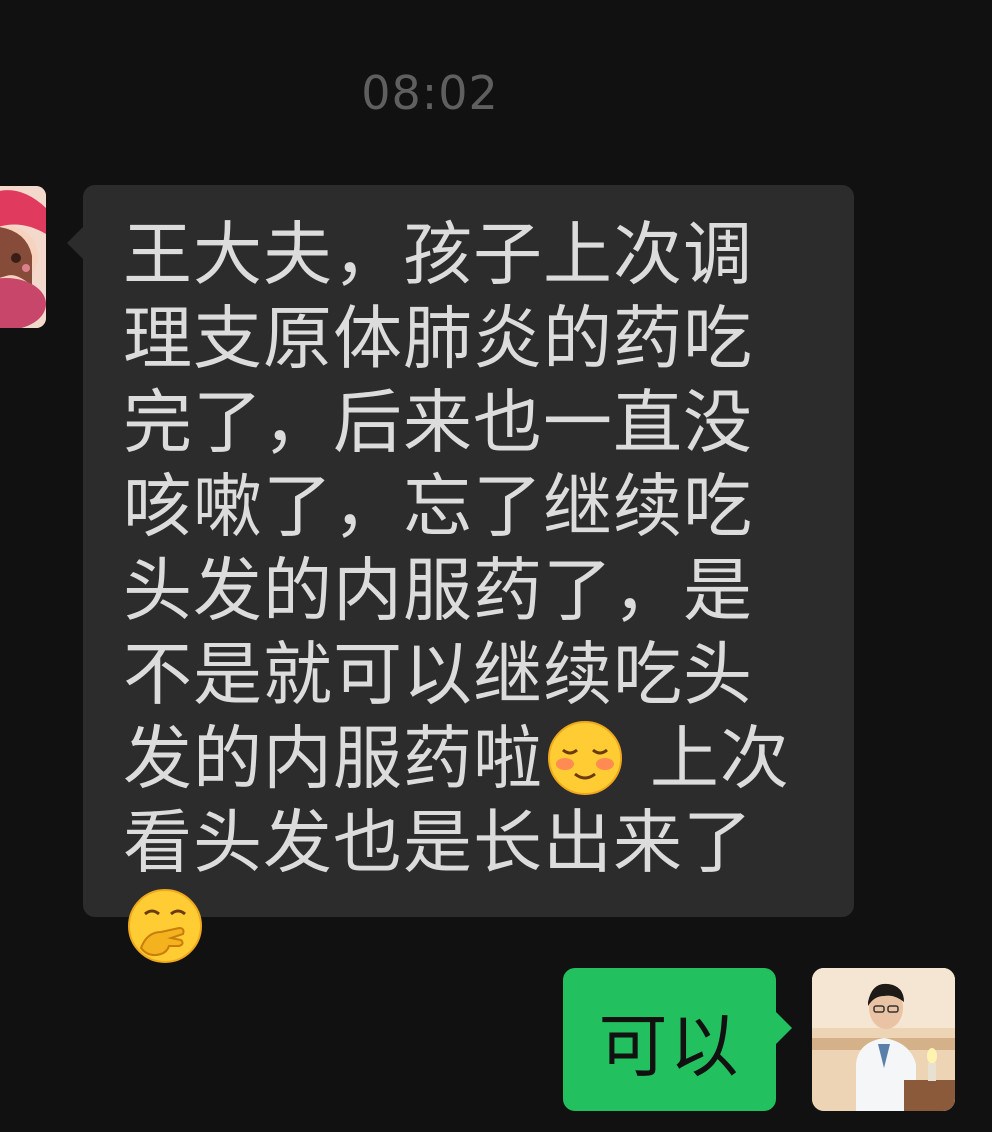 The height and width of the screenshot is (1132, 992). What do you see at coordinates (430, 93) in the screenshot?
I see `message-timestamp: 08:02` at bounding box center [430, 93].